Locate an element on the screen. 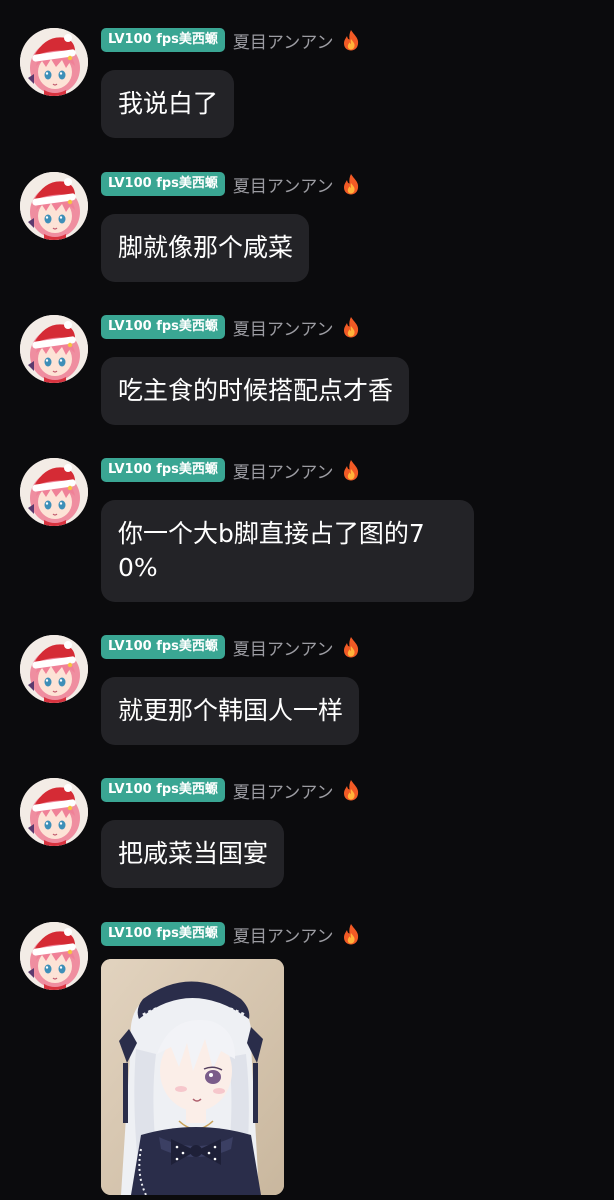 This screenshot has height=1200, width=614. message-bubble: 脚就像那个咸菜 is located at coordinates (205, 248).